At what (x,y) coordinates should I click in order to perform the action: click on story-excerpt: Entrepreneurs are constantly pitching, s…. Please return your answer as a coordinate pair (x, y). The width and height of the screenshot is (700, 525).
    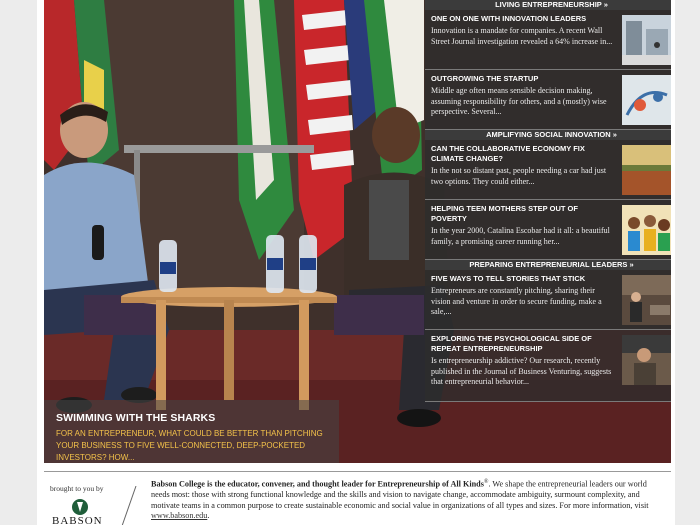
    Looking at the image, I should click on (516, 301).